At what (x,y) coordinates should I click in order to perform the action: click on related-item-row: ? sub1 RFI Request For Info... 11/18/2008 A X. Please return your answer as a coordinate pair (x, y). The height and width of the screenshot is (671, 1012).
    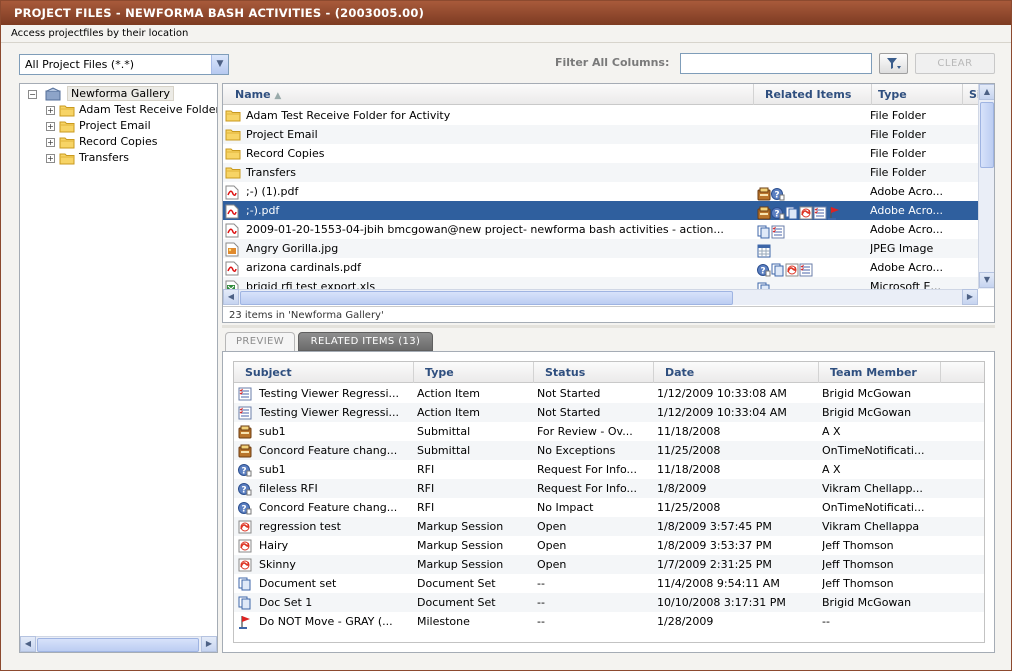
    Looking at the image, I should click on (609, 469).